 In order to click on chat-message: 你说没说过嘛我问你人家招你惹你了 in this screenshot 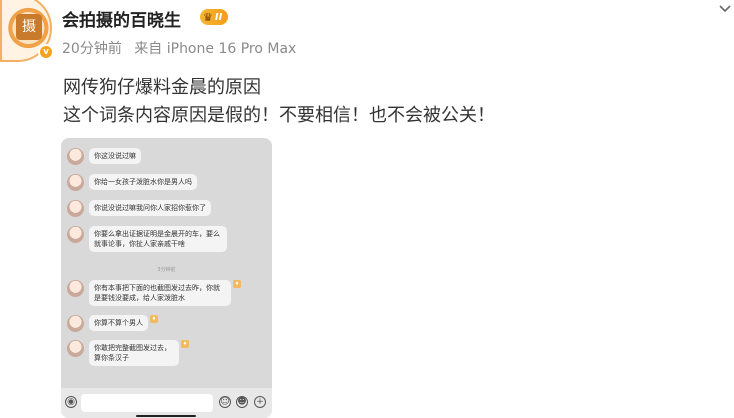, I will do `click(139, 208)`.